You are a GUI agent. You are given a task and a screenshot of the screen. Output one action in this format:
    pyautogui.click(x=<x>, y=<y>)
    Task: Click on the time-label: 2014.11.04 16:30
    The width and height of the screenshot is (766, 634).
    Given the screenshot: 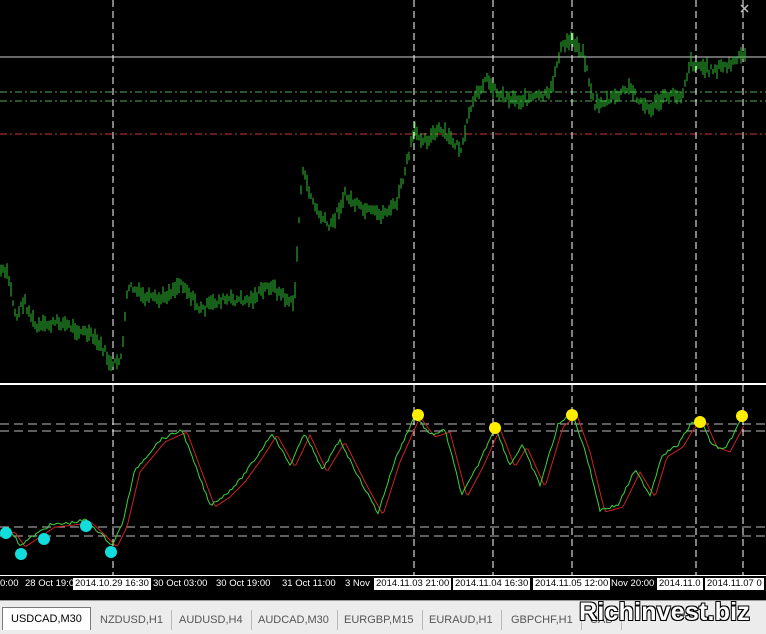 What is the action you would take?
    pyautogui.click(x=492, y=584)
    